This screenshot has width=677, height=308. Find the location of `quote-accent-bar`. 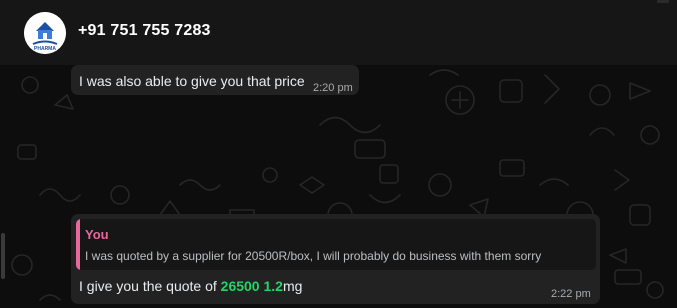

quote-accent-bar is located at coordinates (78, 244).